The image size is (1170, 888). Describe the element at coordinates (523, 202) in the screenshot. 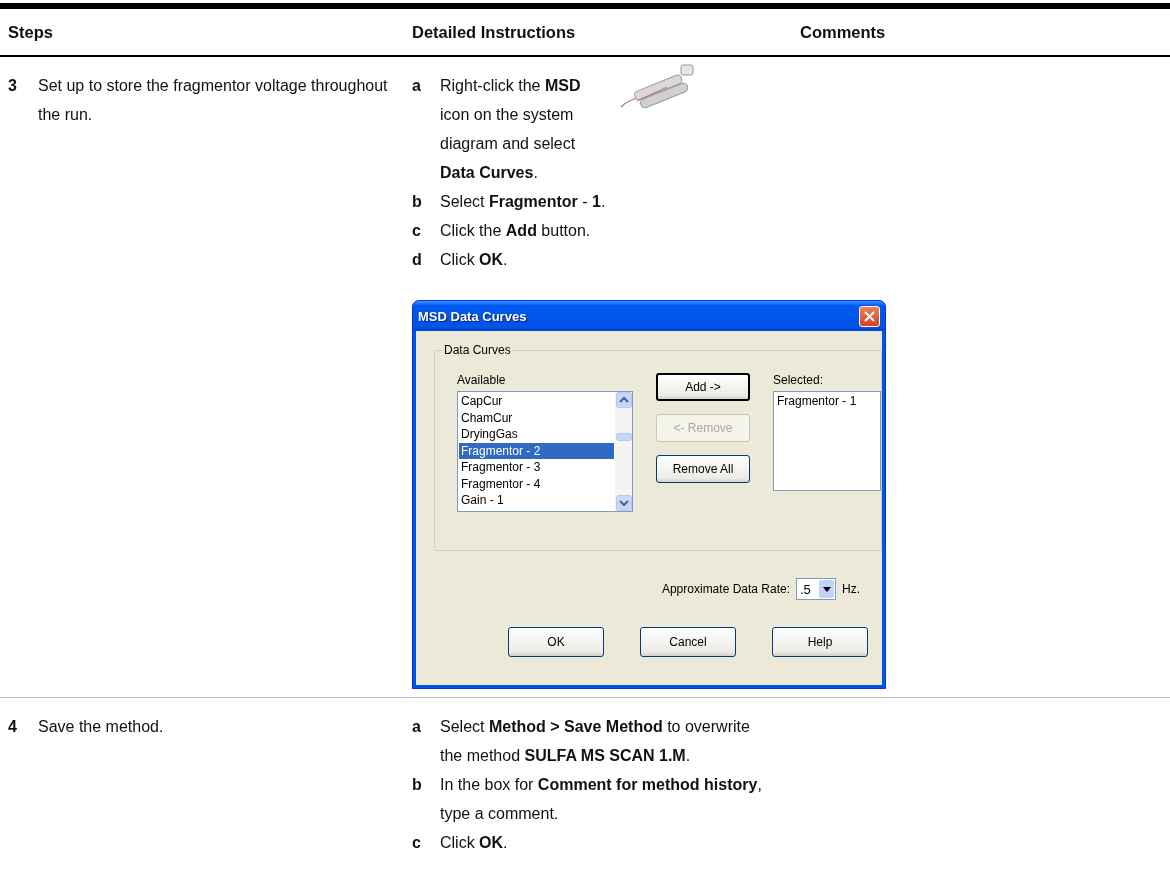

I see `instruction-text: Select Fragmentor - 1.` at that location.